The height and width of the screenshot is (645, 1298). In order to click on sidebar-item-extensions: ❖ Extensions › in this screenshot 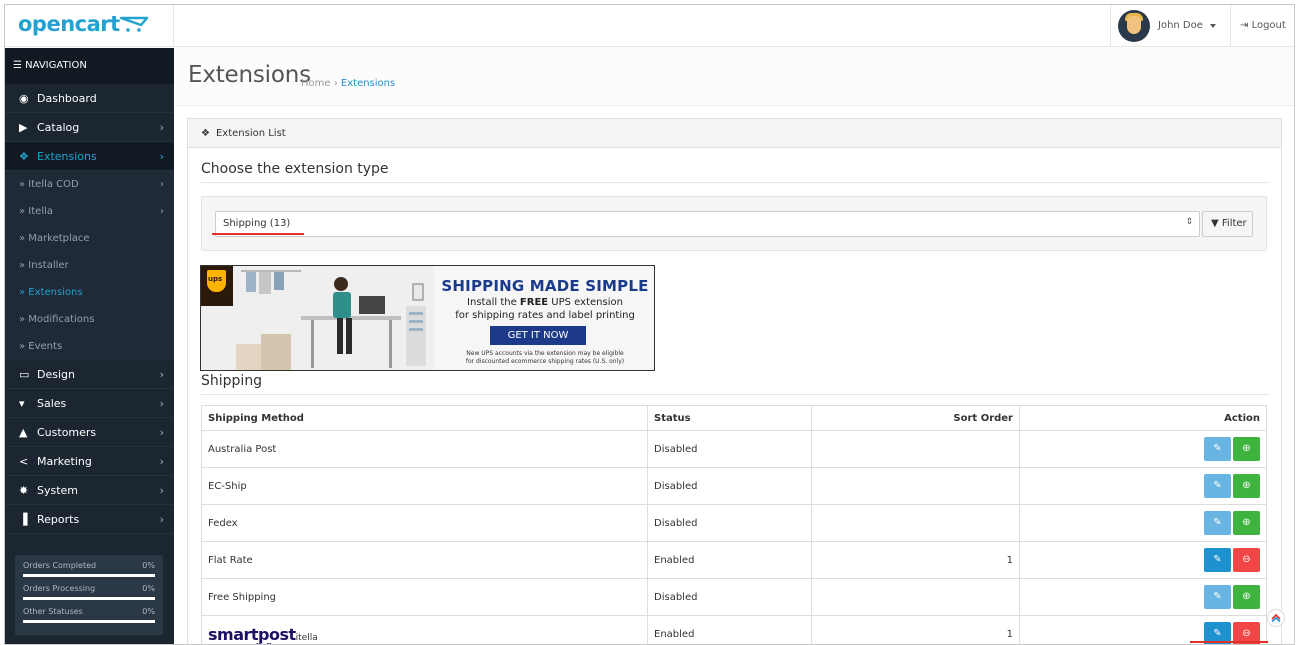, I will do `click(89, 156)`.